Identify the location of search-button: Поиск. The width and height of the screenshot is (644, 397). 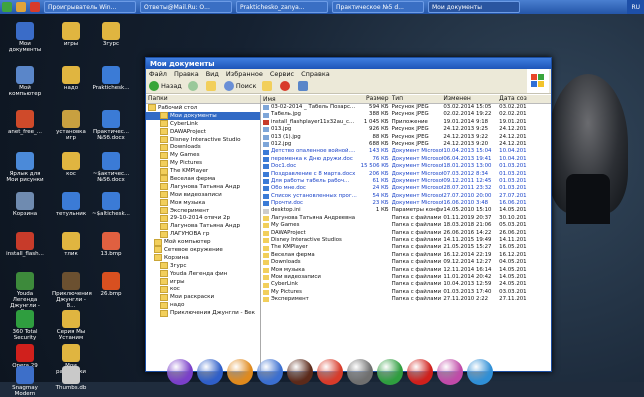
(239, 86).